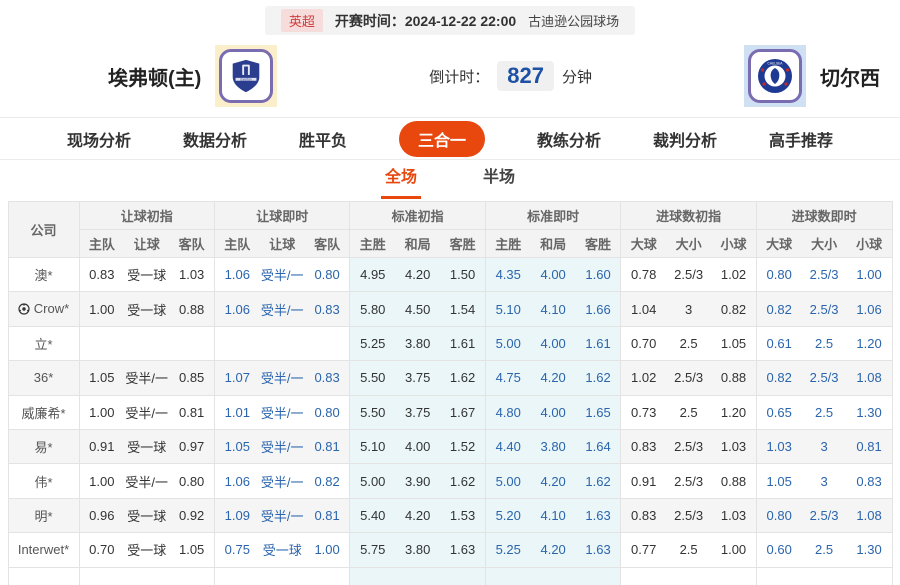  Describe the element at coordinates (418, 481) in the screenshot. I see `odds-cell: 3.90` at that location.